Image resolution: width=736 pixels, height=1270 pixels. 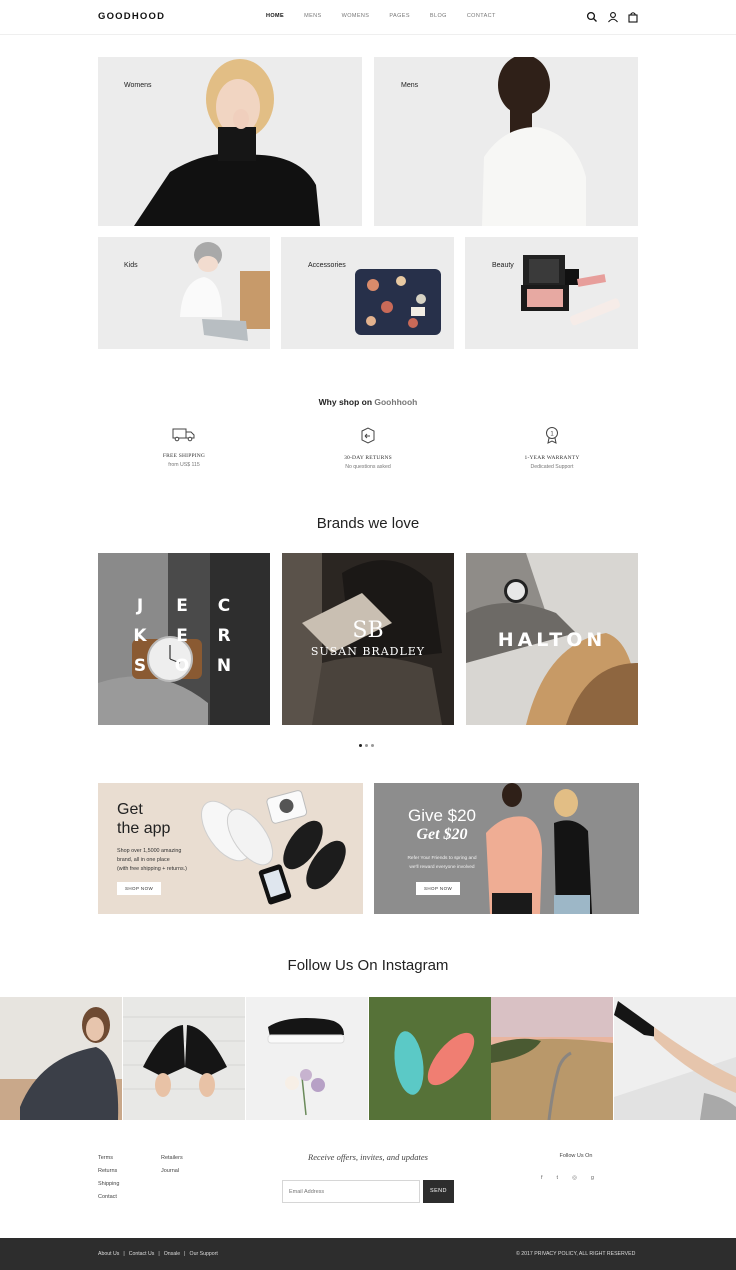 What do you see at coordinates (172, 1158) in the screenshot?
I see `footer-link-retailers: Retailers` at bounding box center [172, 1158].